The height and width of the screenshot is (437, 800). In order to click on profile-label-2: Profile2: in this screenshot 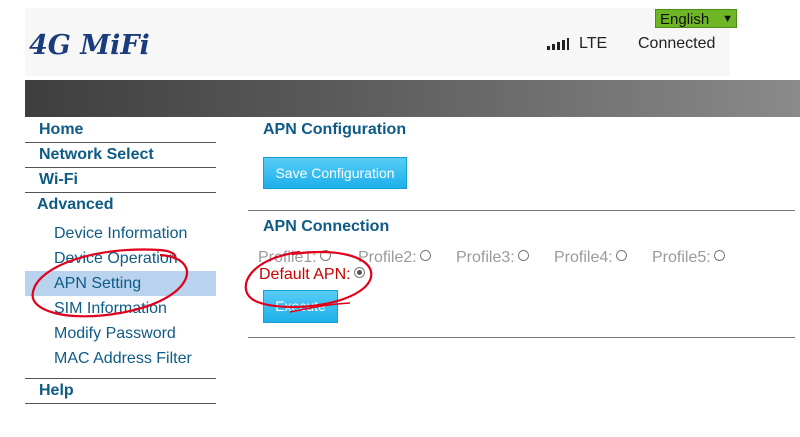, I will do `click(387, 257)`.